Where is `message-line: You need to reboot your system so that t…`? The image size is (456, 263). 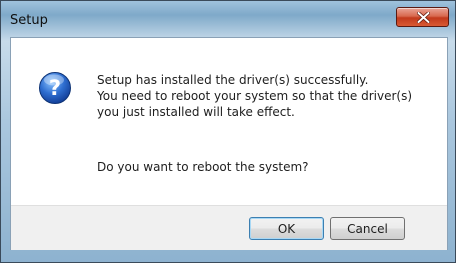
message-line: You need to reboot your system so that t… is located at coordinates (255, 96).